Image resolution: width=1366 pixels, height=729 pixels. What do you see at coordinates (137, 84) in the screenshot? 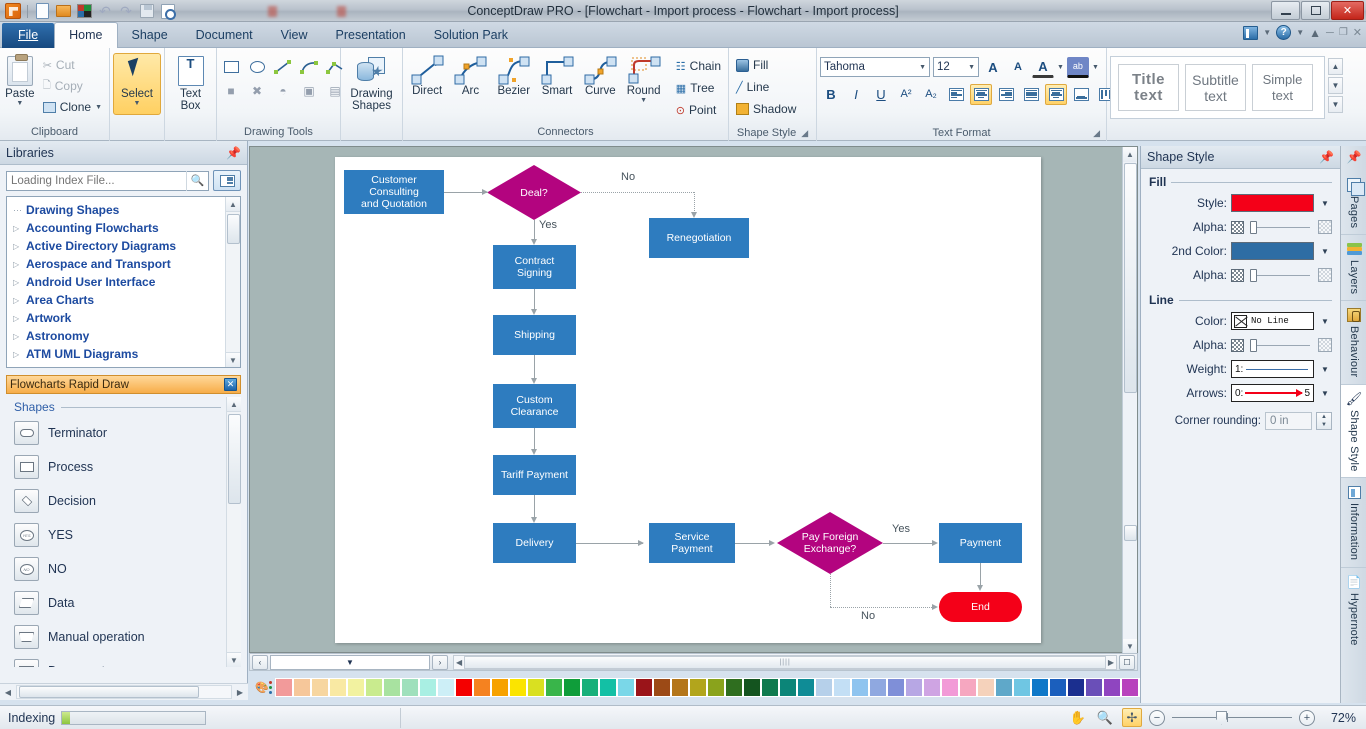
I see `select-tool-button: Select ▼` at bounding box center [137, 84].